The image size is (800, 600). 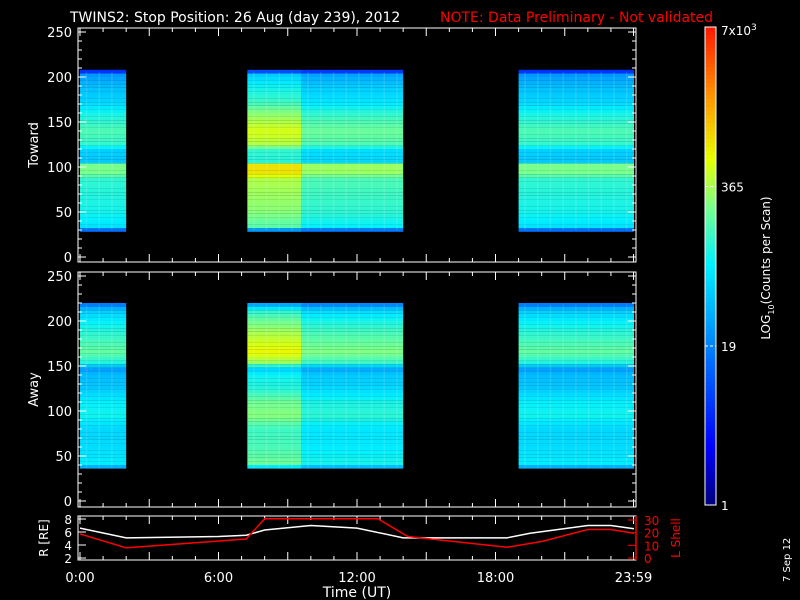 I want to click on colorbar-tick-exponent: 3, so click(x=754, y=28).